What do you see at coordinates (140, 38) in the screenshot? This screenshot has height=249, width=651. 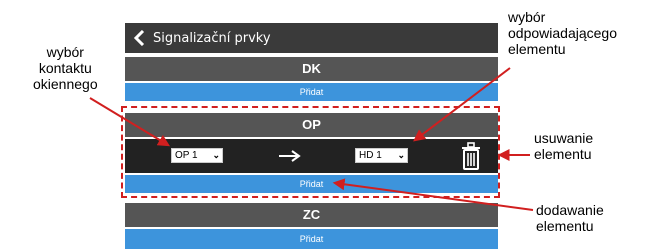 I see `chevron-left-icon` at bounding box center [140, 38].